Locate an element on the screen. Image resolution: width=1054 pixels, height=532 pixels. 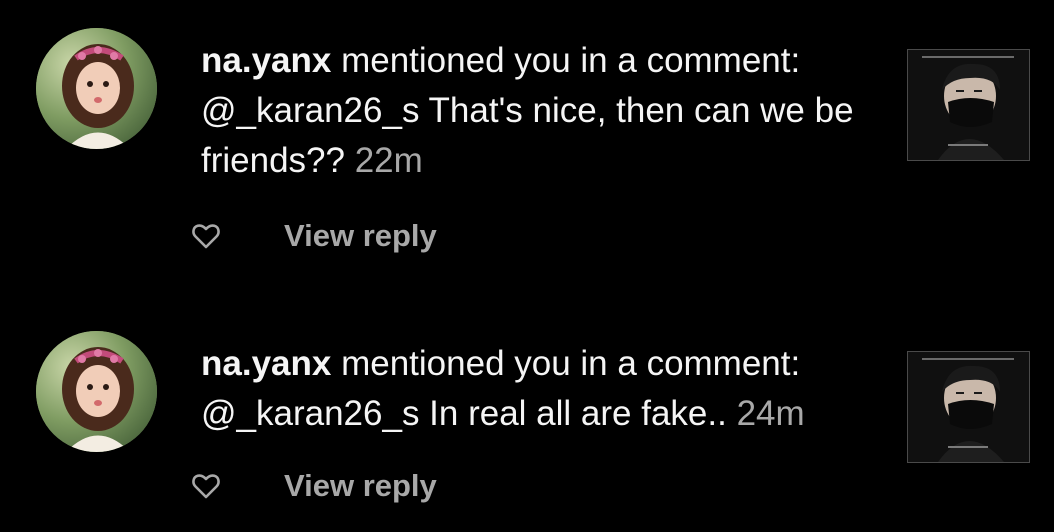
comment-text: In real all are fake.. is located at coordinates (573, 413).